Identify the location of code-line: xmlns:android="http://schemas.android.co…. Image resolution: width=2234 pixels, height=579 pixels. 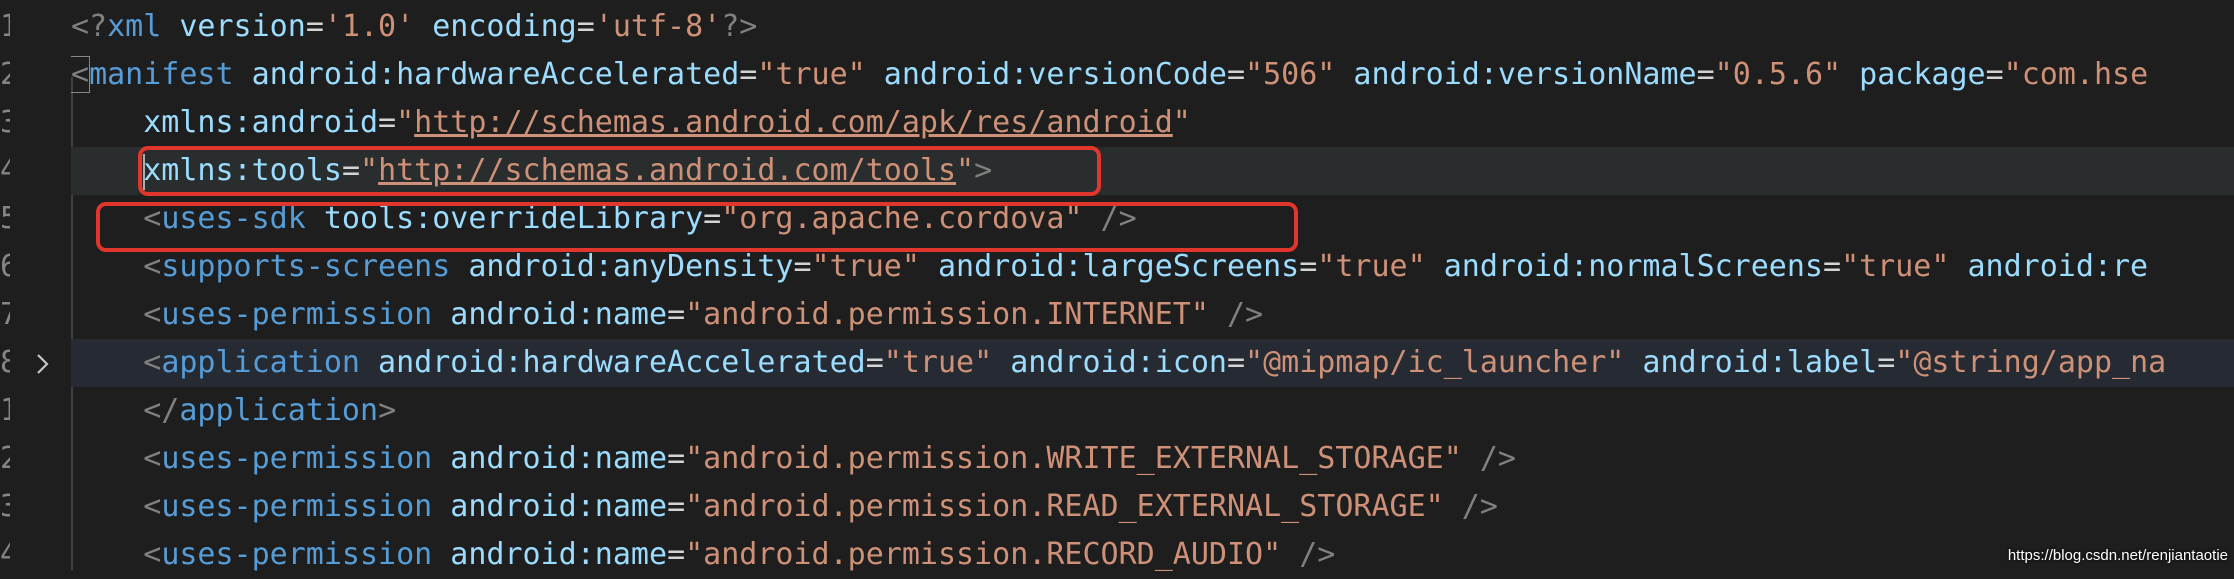
(1152, 123).